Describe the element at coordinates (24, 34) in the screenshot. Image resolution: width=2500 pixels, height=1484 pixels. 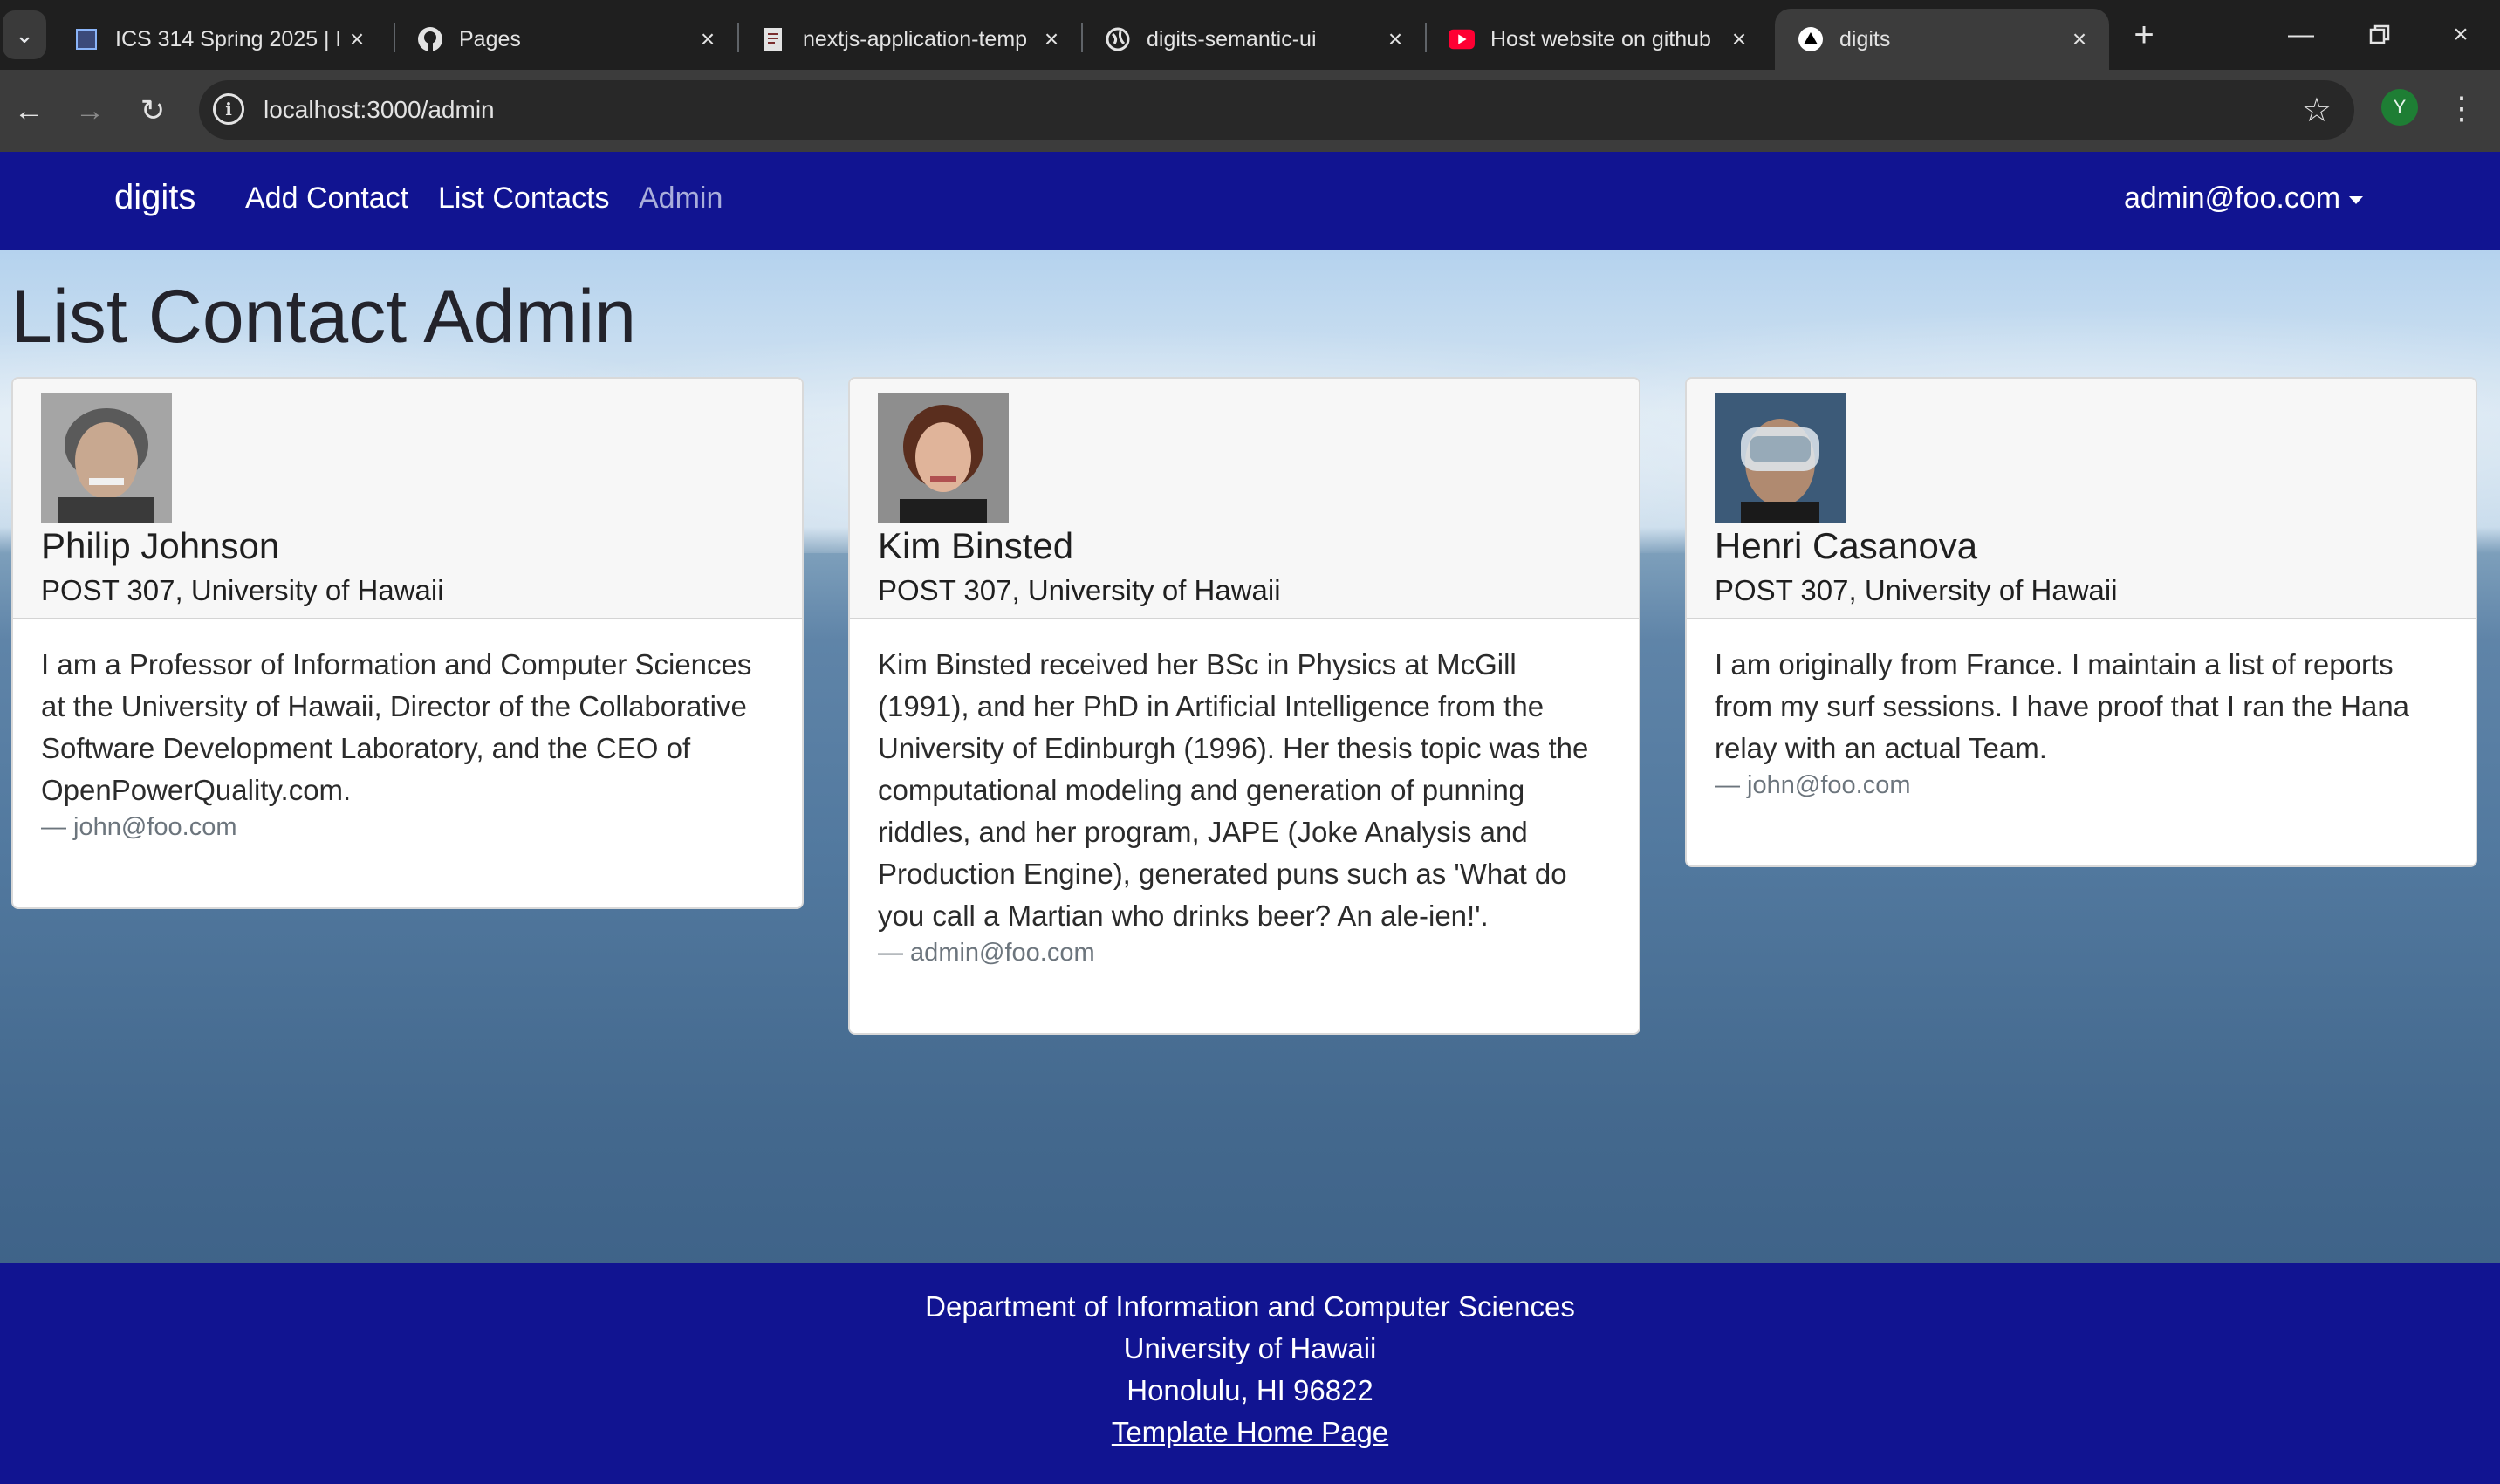
I see `tab-search-chevron-icon: ⌄` at that location.